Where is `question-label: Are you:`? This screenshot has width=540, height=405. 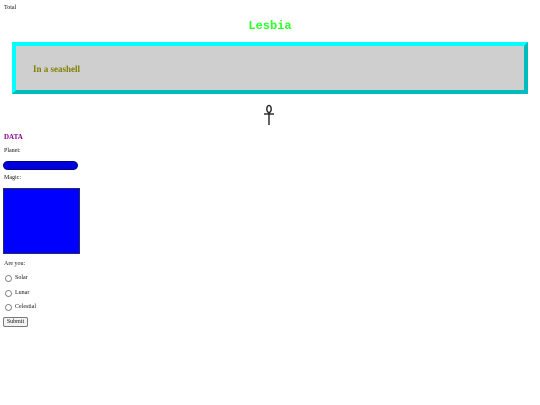 question-label: Are you: is located at coordinates (15, 264).